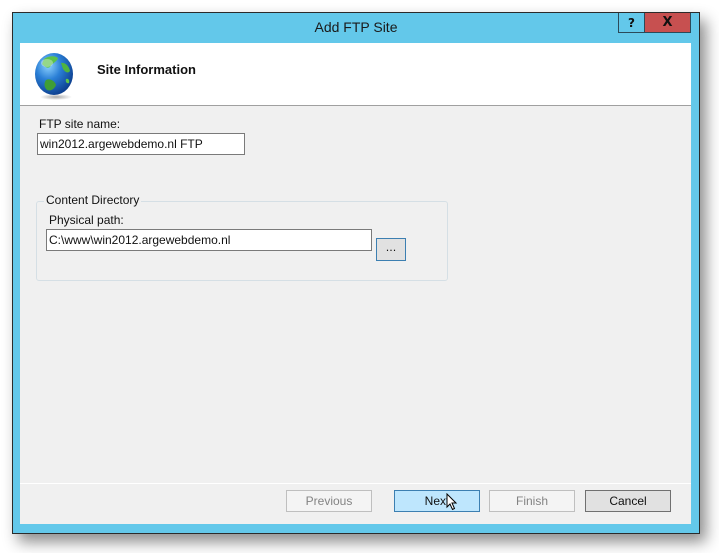 This screenshot has width=719, height=553. Describe the element at coordinates (146, 69) in the screenshot. I see `page-title: Site Information` at that location.